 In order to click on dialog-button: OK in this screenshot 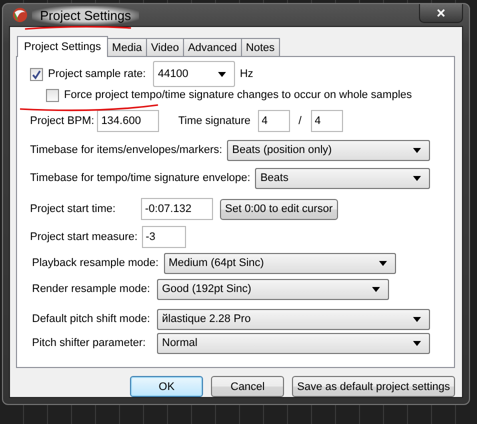, I will do `click(167, 386)`.